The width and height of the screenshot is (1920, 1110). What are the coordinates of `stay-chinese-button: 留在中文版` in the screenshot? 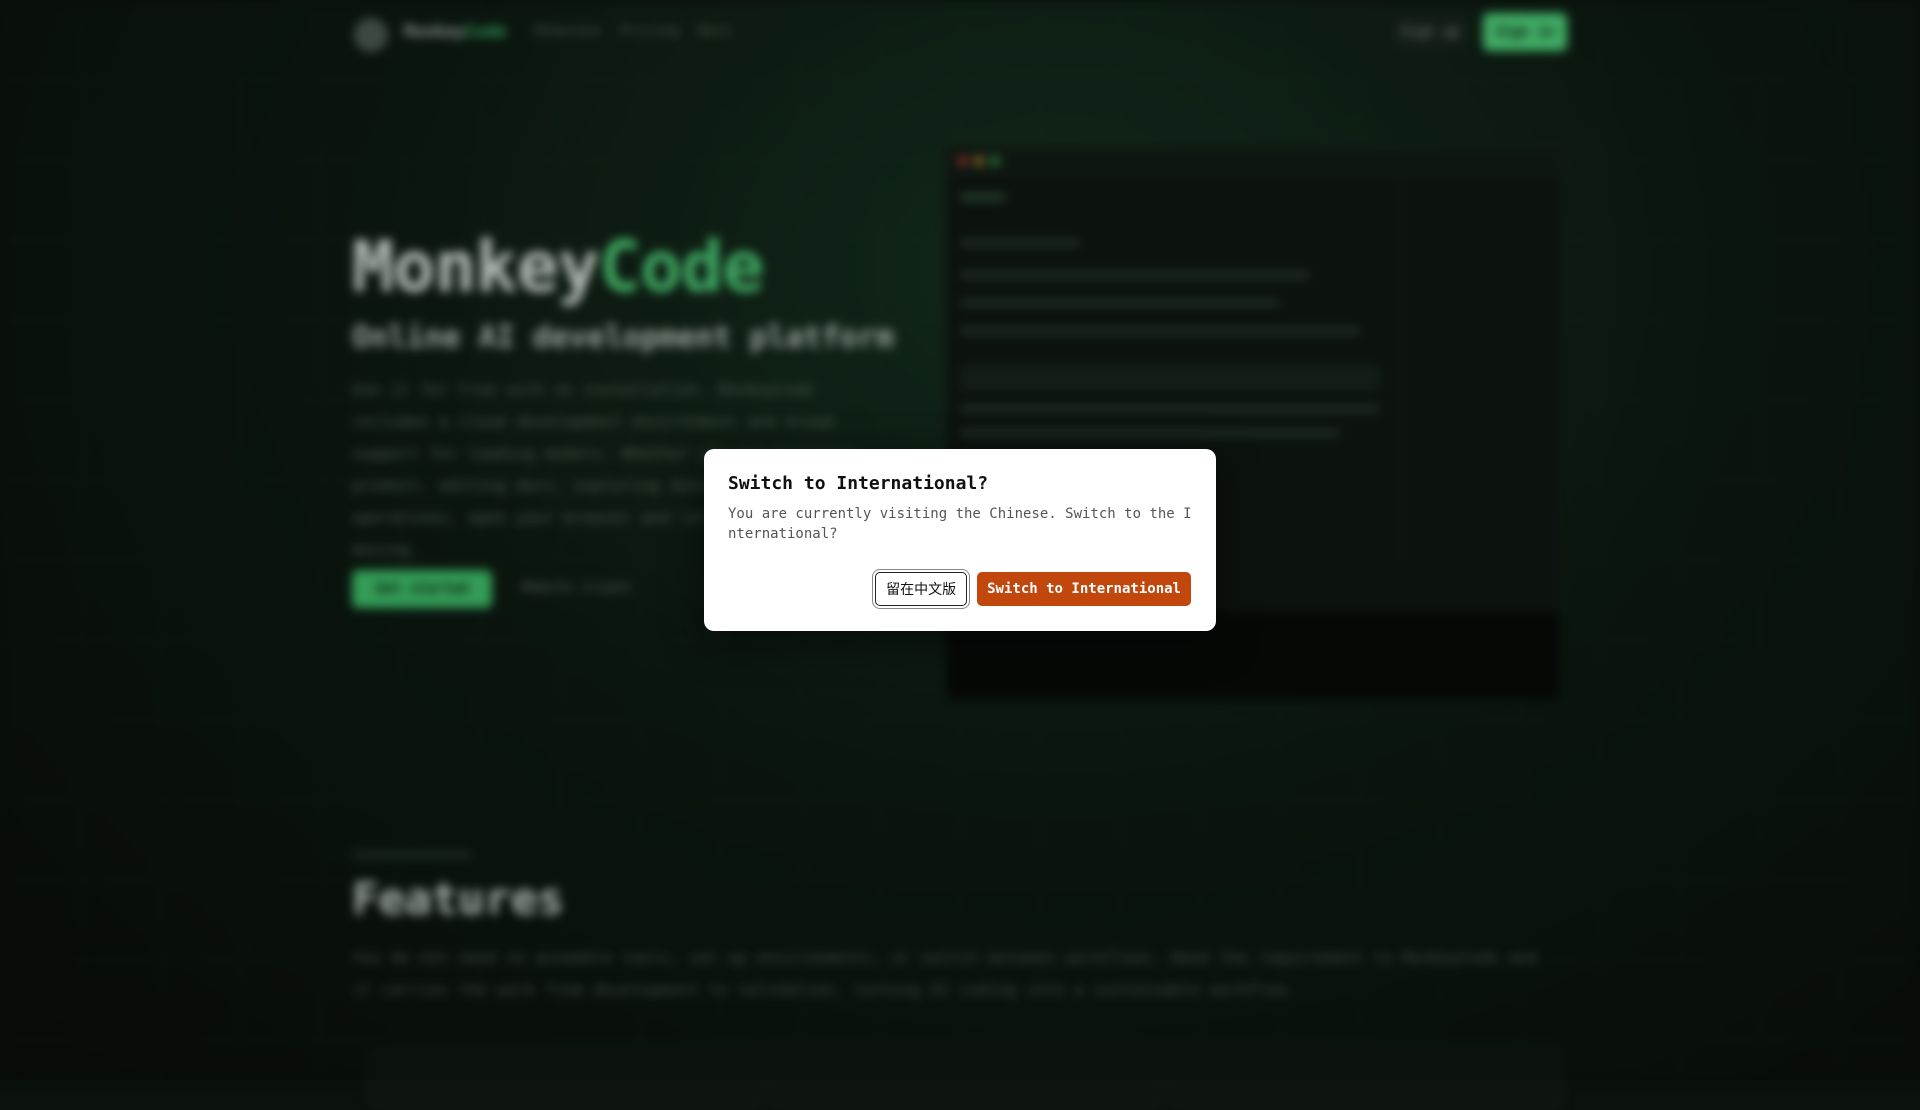 It's located at (921, 589).